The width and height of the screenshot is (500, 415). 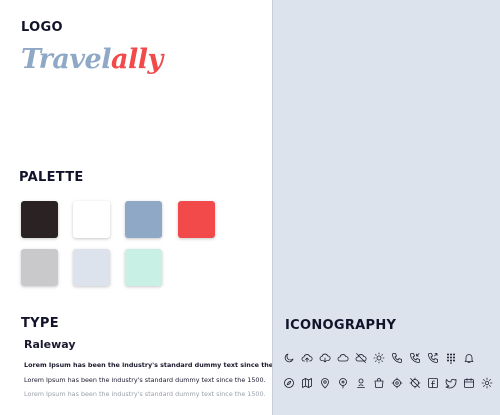 What do you see at coordinates (307, 358) in the screenshot?
I see `cloud-upload-icon` at bounding box center [307, 358].